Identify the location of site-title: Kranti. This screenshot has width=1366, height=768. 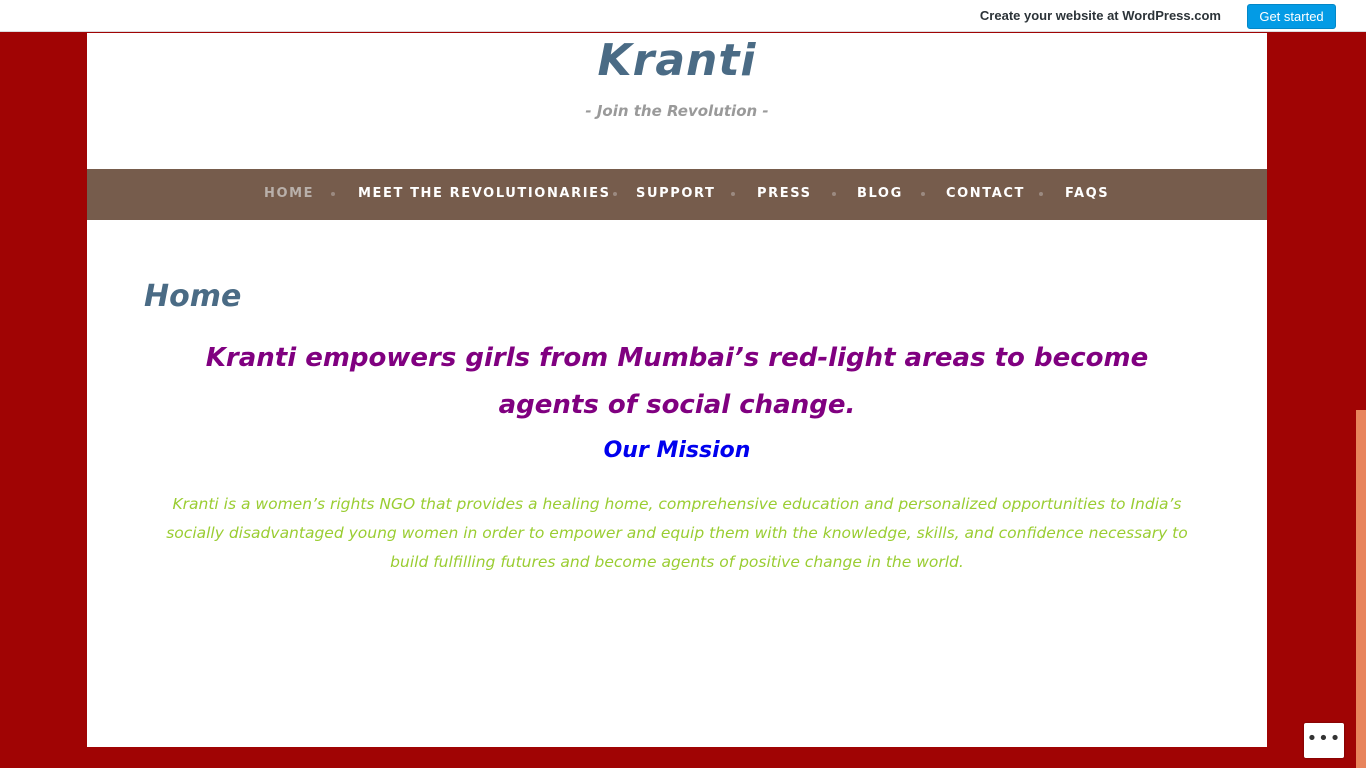
(677, 60).